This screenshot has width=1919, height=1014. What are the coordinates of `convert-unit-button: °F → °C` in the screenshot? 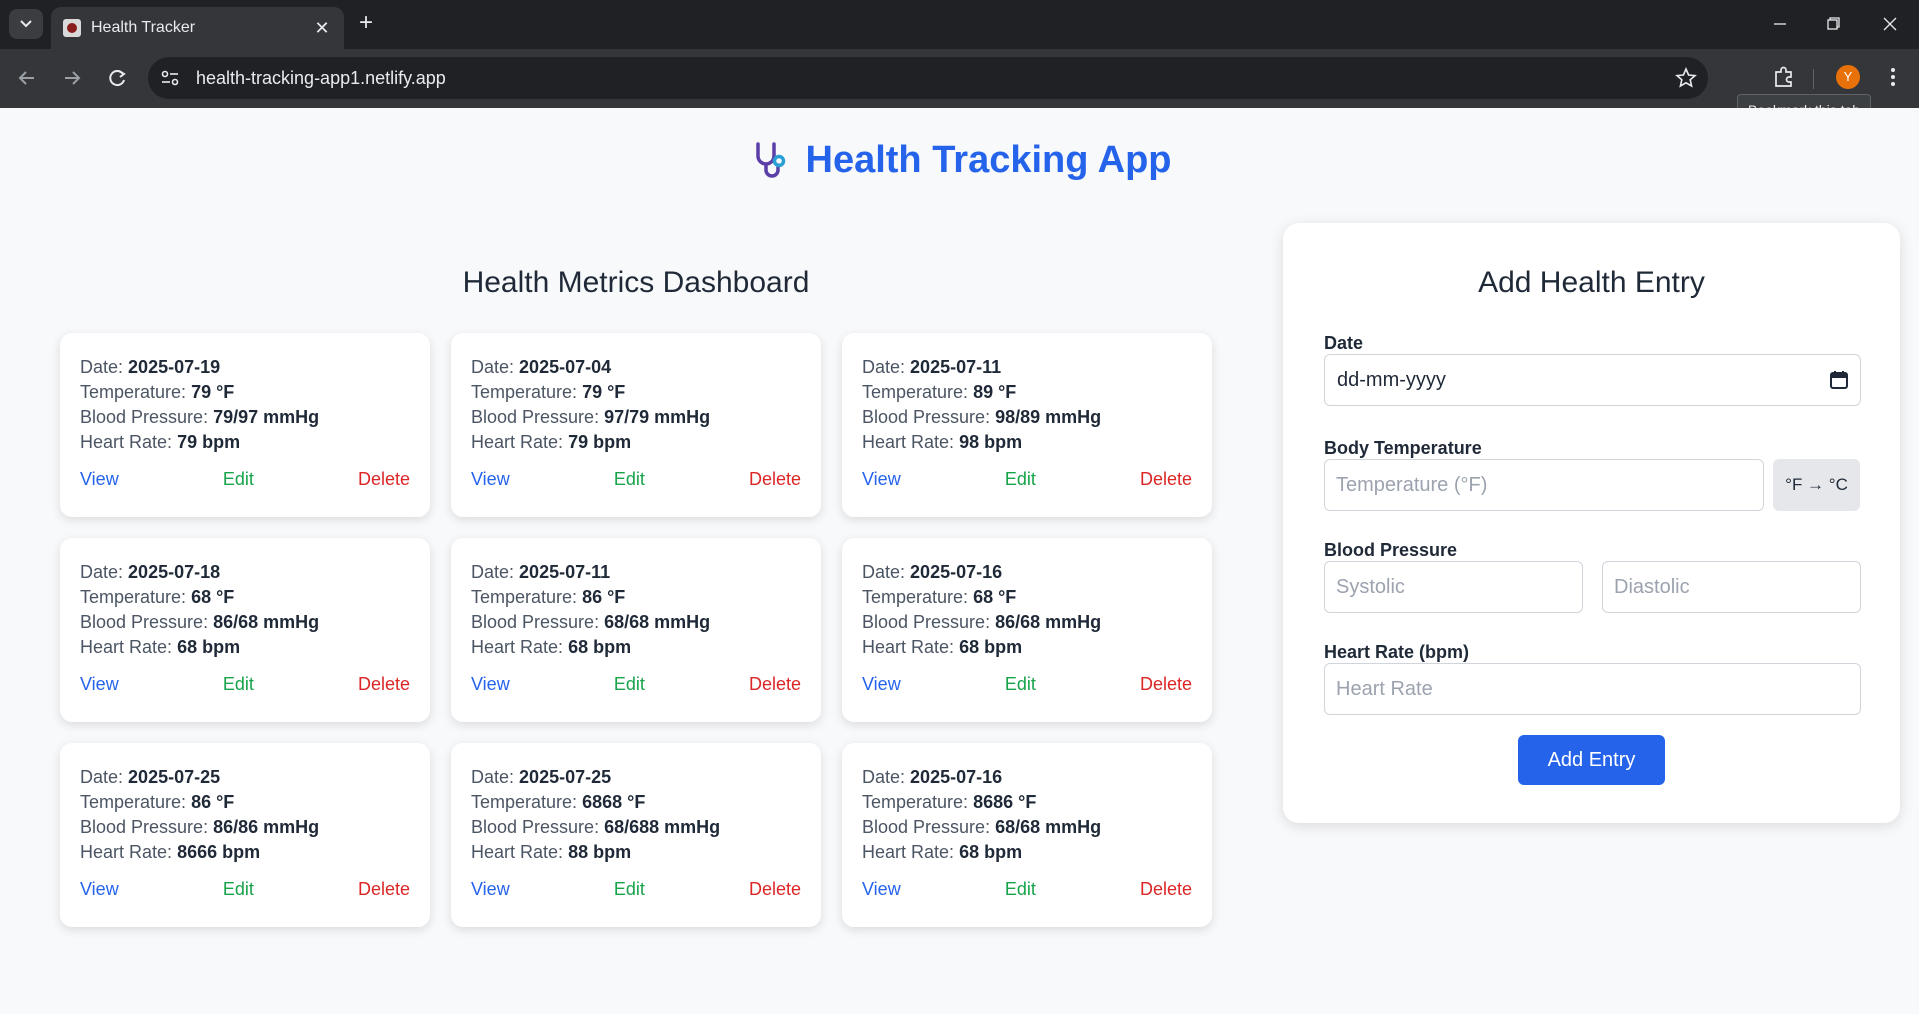 It's located at (1816, 485).